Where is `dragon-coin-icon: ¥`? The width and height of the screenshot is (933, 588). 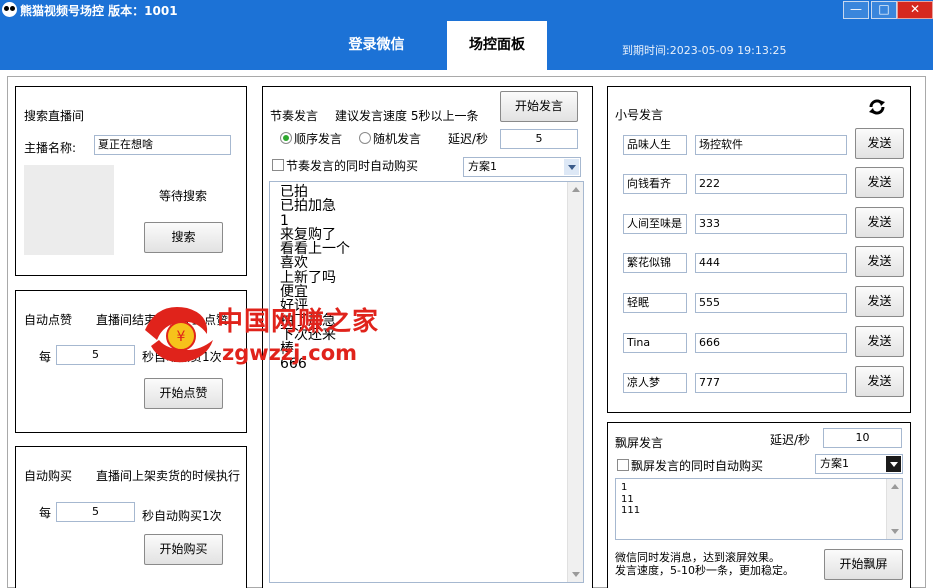
dragon-coin-icon: ¥ is located at coordinates (179, 334).